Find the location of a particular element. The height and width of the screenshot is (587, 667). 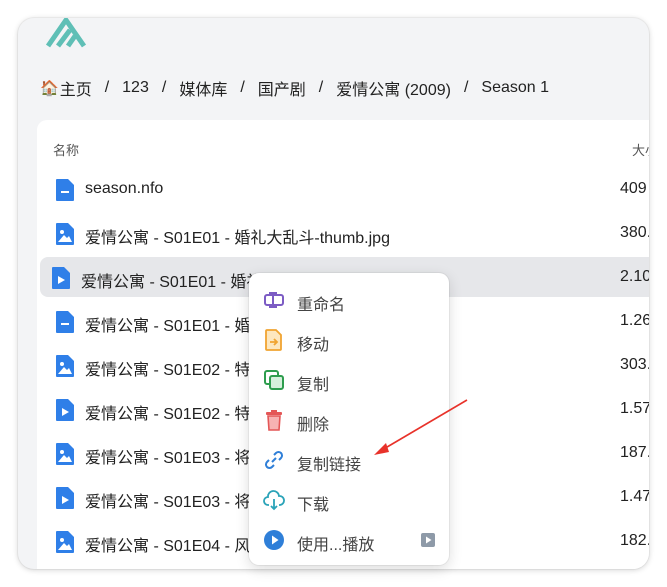

file-size: 380.05 is located at coordinates (634, 232).